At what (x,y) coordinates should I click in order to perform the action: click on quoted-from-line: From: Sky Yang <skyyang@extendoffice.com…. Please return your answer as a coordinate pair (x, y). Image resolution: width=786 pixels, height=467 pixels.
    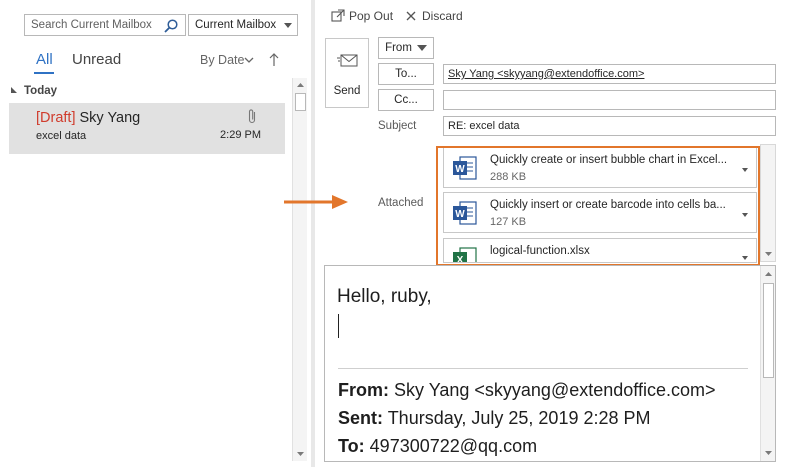
    Looking at the image, I should click on (526, 390).